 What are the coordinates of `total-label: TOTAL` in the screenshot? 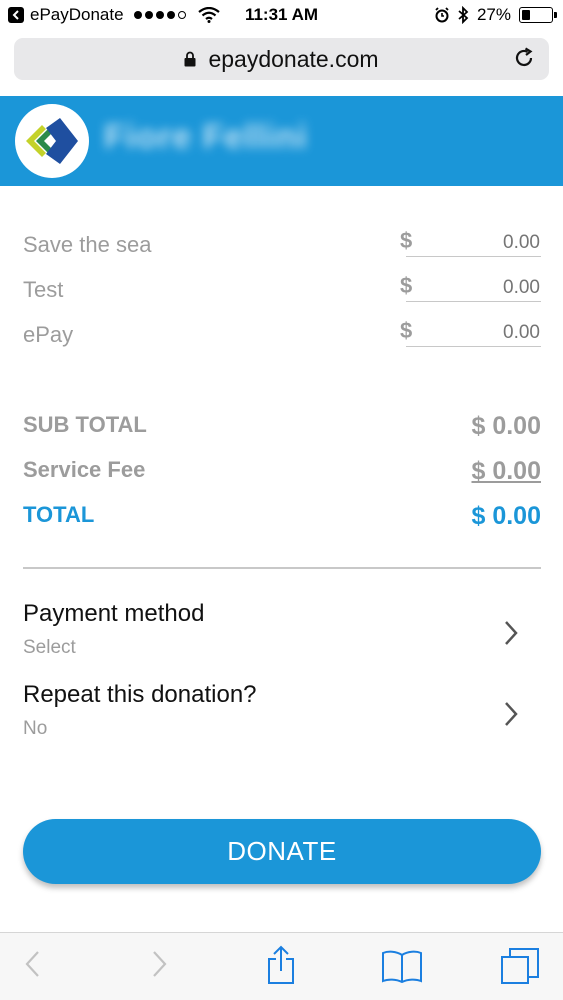 It's located at (59, 514).